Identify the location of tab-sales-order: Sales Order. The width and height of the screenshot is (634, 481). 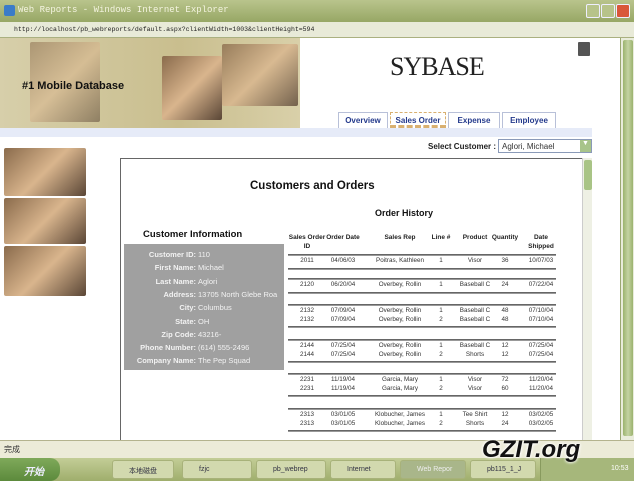
(418, 120).